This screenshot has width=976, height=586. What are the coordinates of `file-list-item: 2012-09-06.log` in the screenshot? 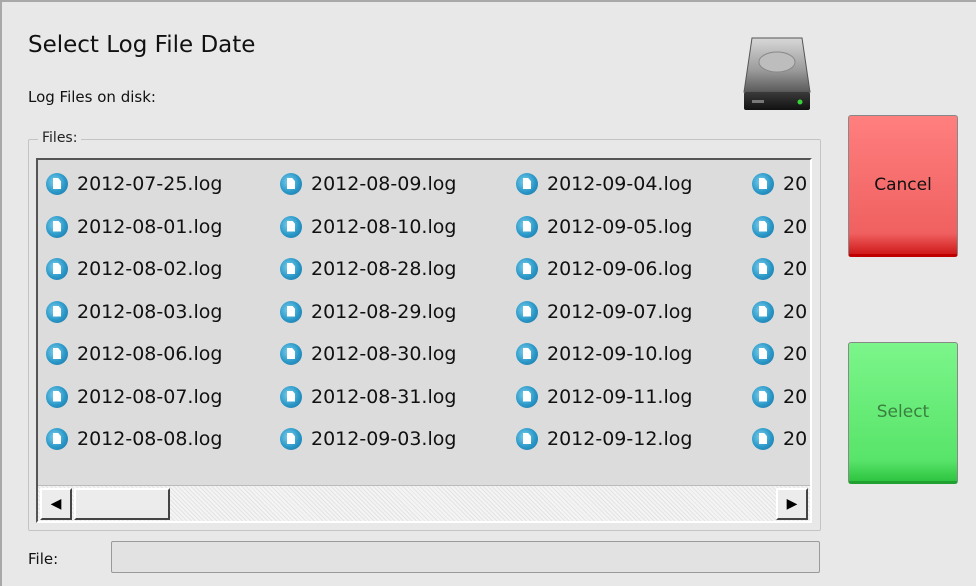 It's located at (604, 269).